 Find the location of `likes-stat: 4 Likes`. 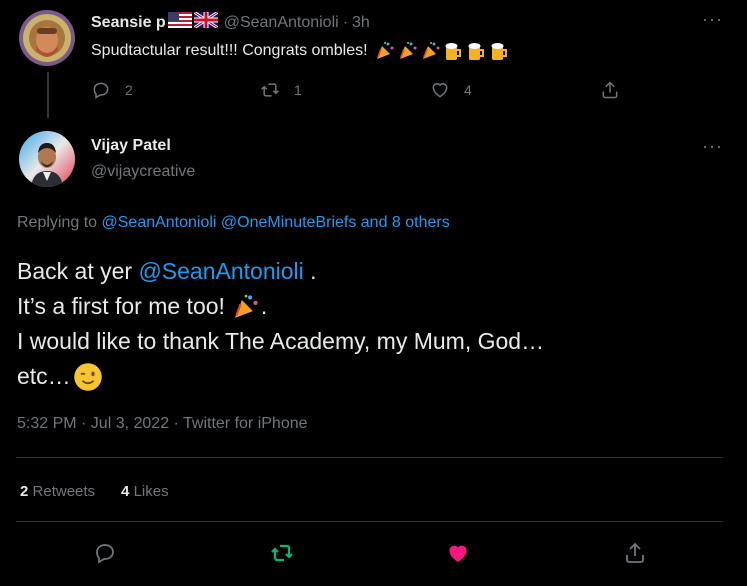

likes-stat: 4 Likes is located at coordinates (145, 491).